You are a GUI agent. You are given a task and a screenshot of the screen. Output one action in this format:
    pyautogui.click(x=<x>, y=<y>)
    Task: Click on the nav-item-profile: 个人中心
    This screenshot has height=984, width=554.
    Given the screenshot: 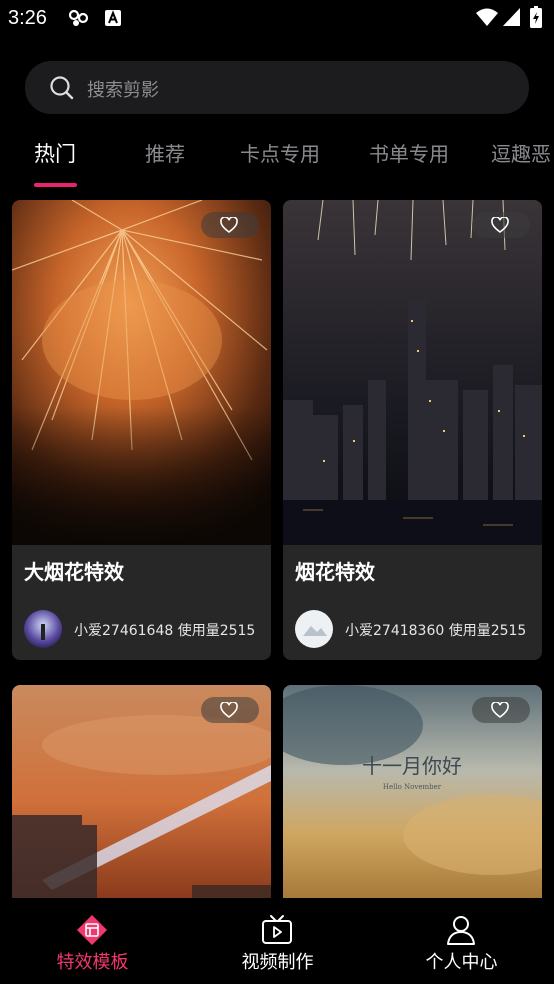 What is the action you would take?
    pyautogui.click(x=461, y=941)
    